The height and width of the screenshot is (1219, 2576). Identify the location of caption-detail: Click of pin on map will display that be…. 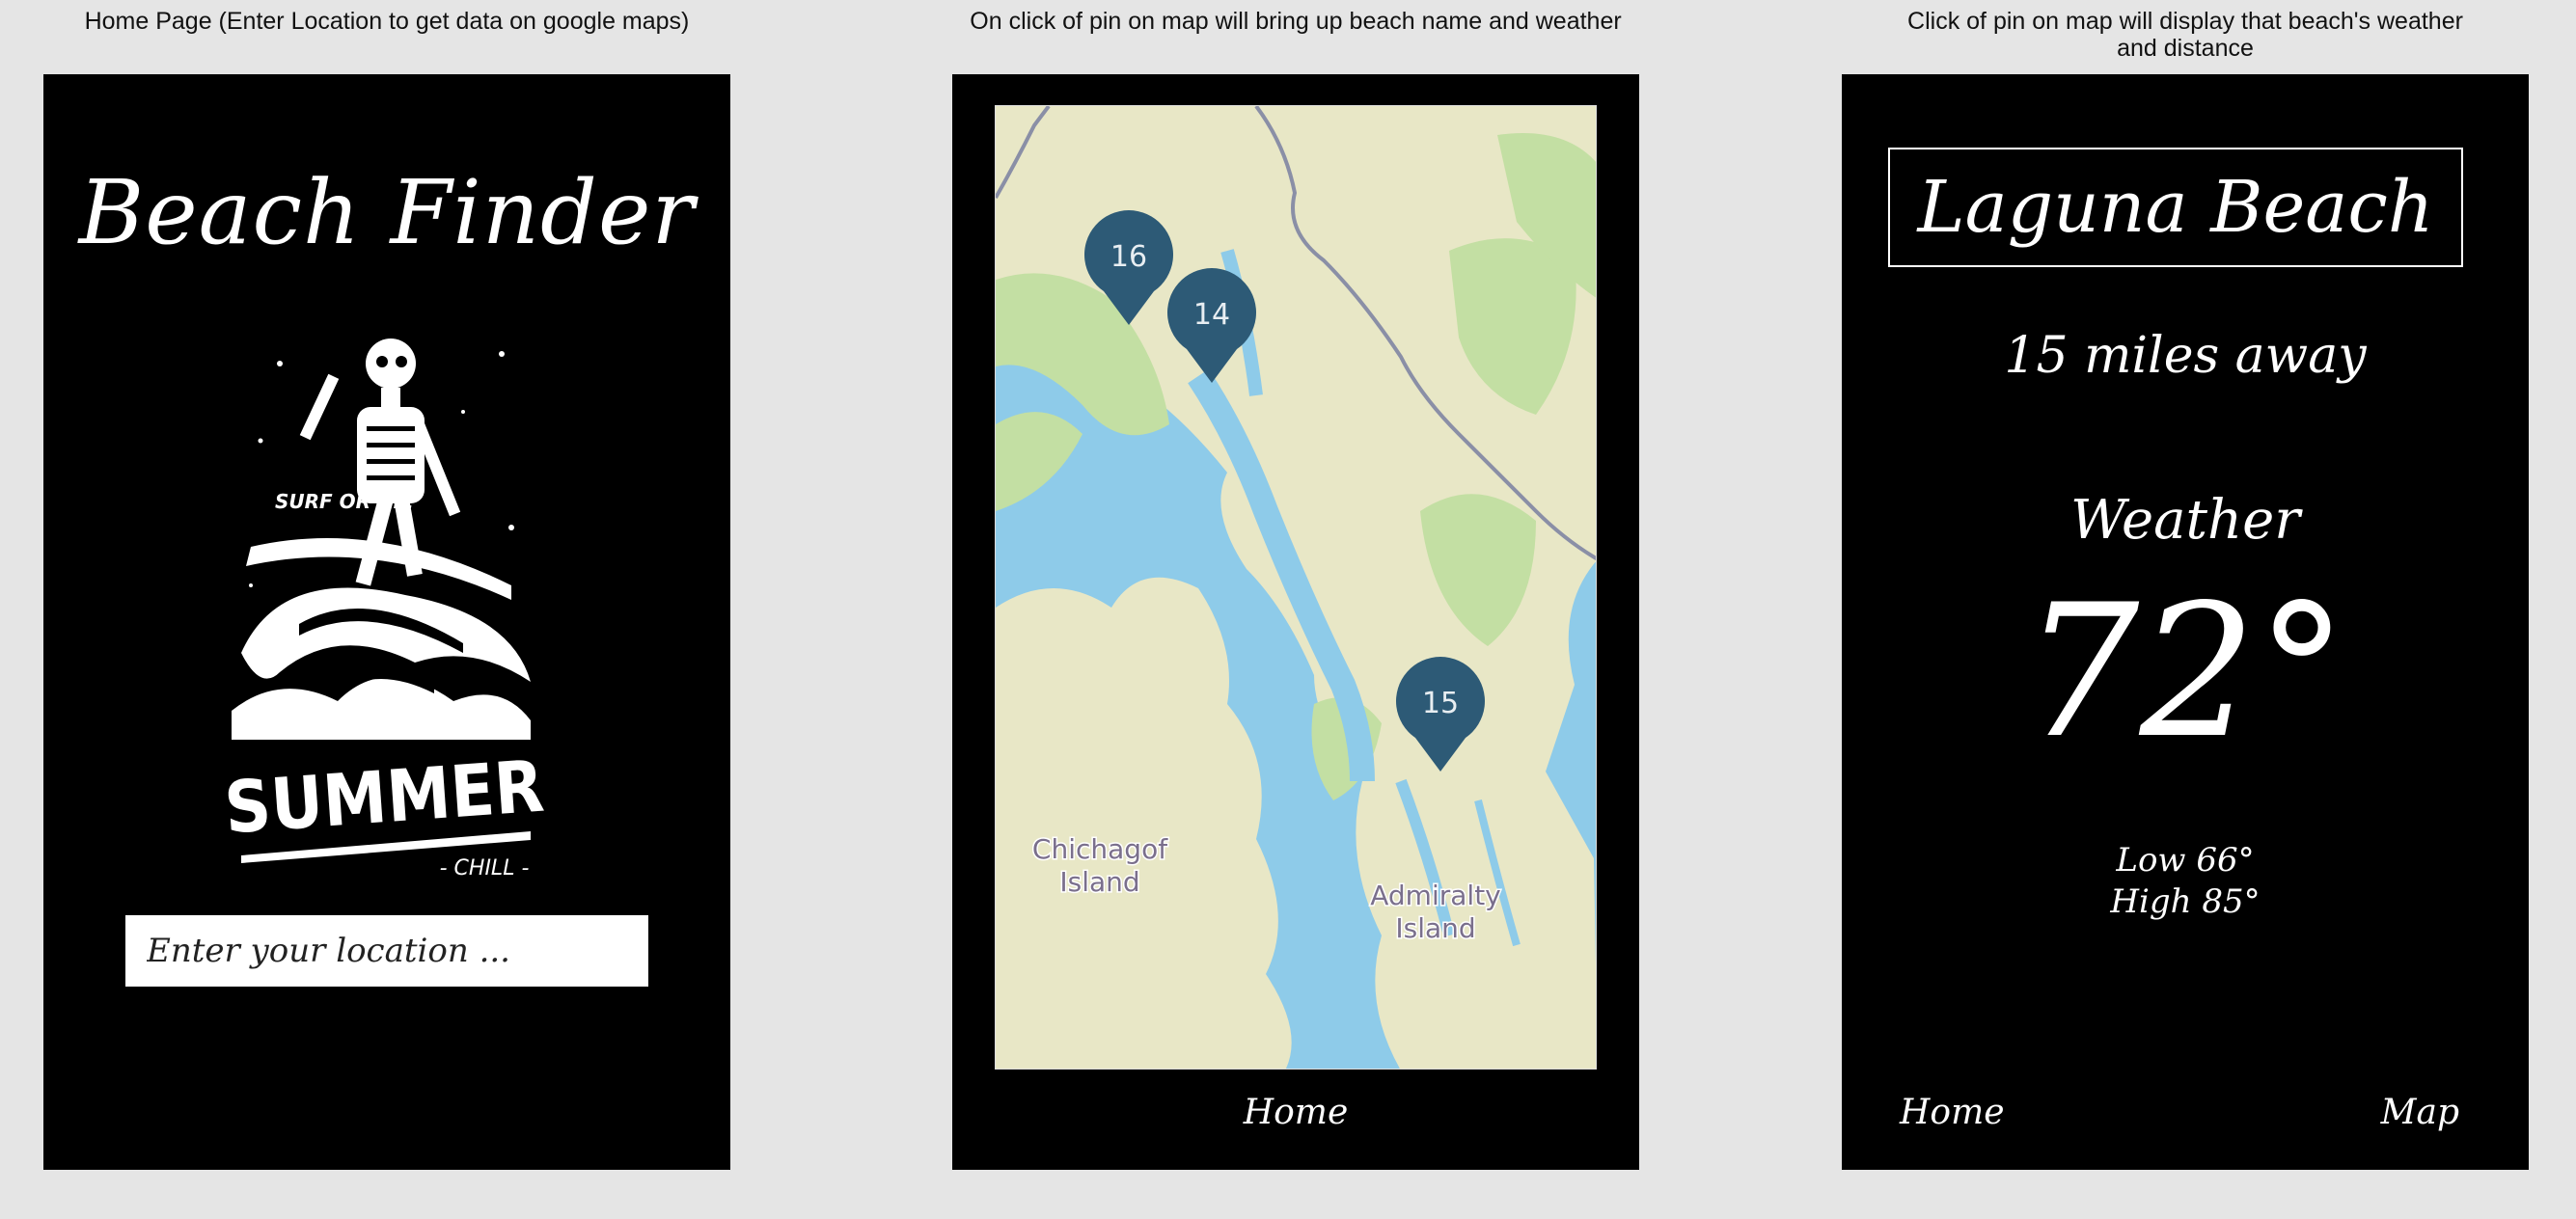
(2185, 35).